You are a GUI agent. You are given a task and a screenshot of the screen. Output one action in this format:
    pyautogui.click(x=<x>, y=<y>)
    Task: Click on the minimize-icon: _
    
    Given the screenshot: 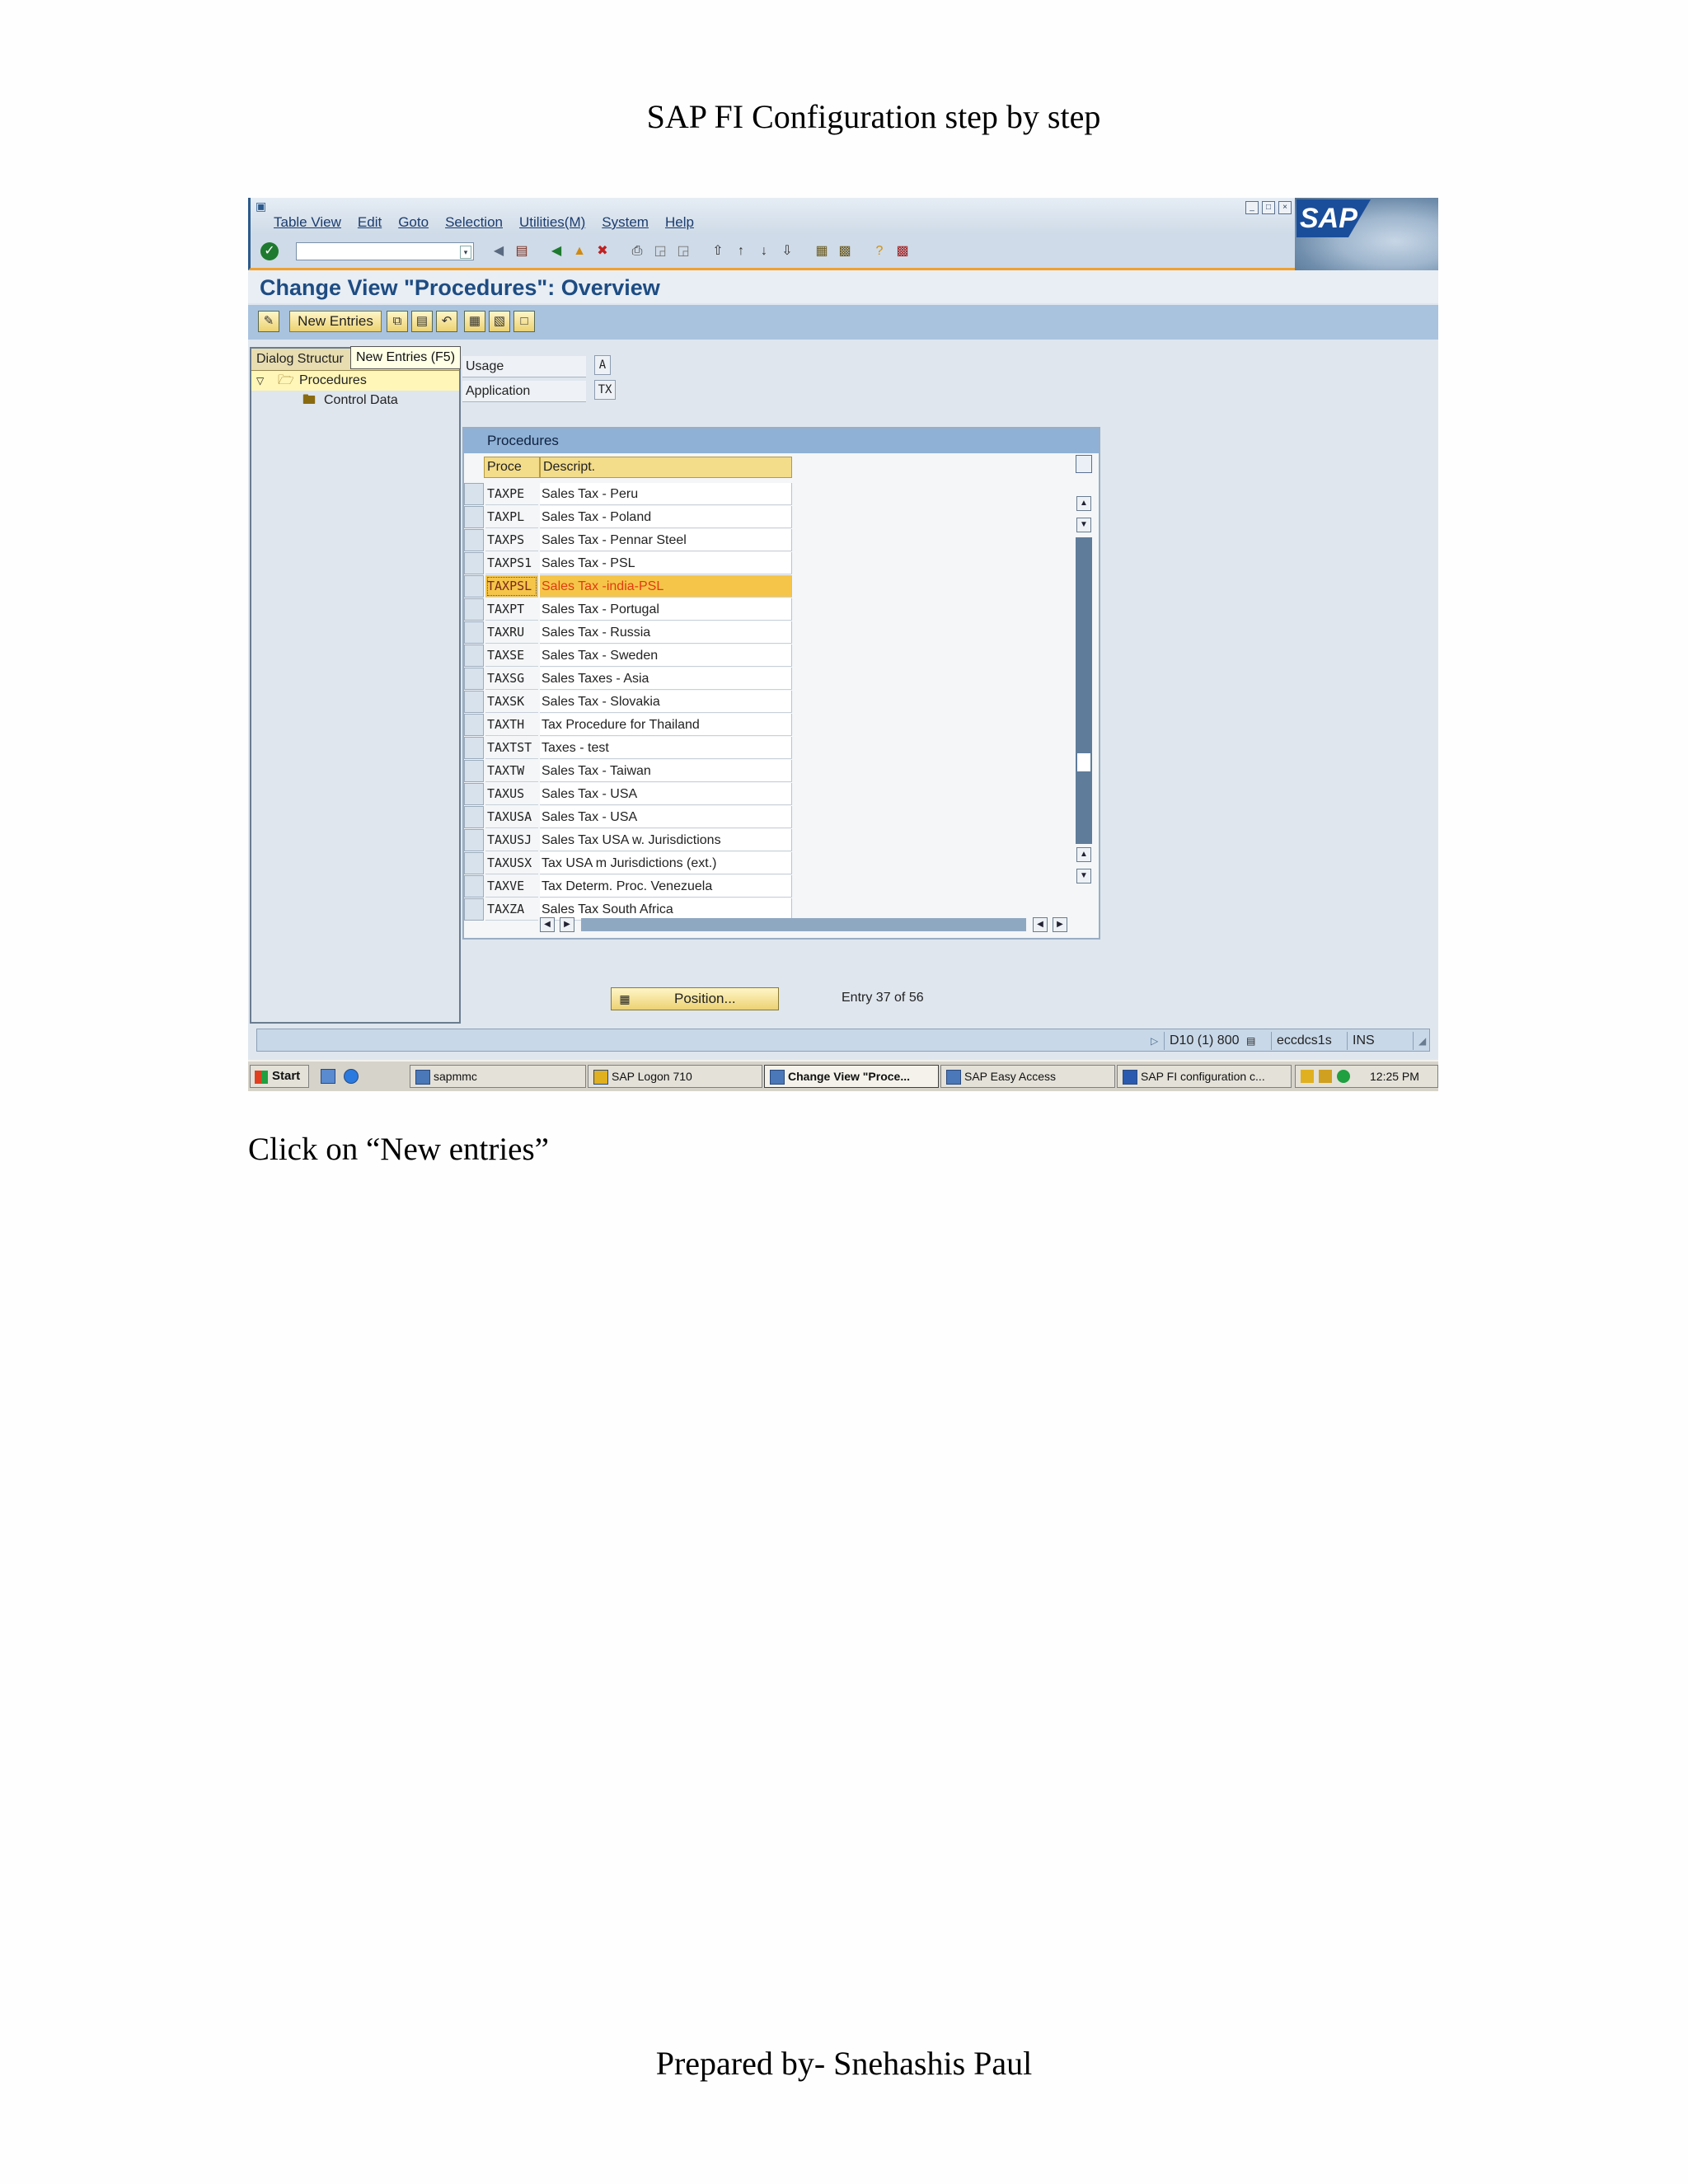 What is the action you would take?
    pyautogui.click(x=1252, y=207)
    